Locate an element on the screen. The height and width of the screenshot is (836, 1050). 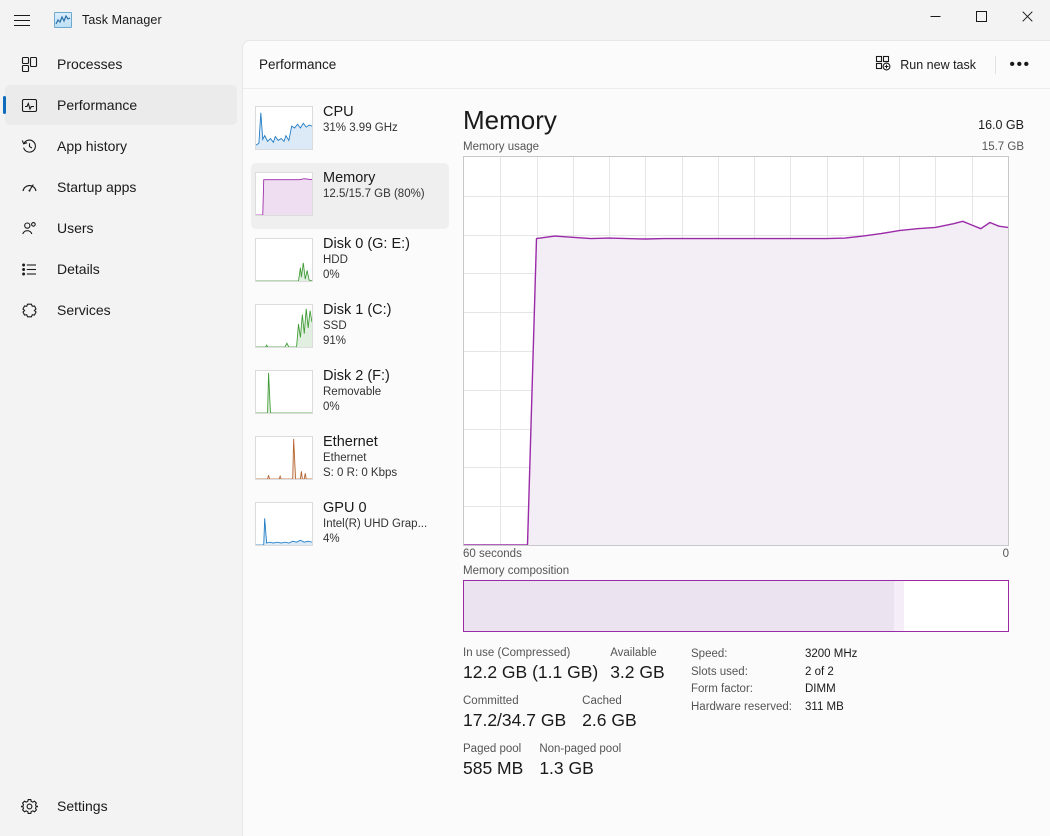
info-row: Slots used: 2 of 2 is located at coordinates (774, 673).